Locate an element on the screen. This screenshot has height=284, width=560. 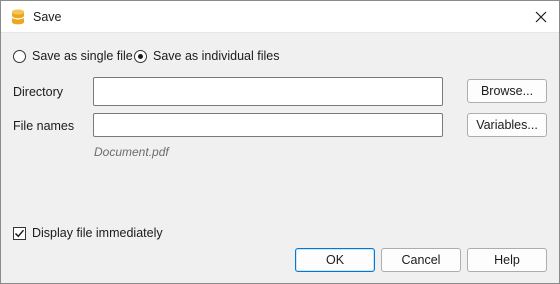
filenames-label: File names is located at coordinates (44, 126).